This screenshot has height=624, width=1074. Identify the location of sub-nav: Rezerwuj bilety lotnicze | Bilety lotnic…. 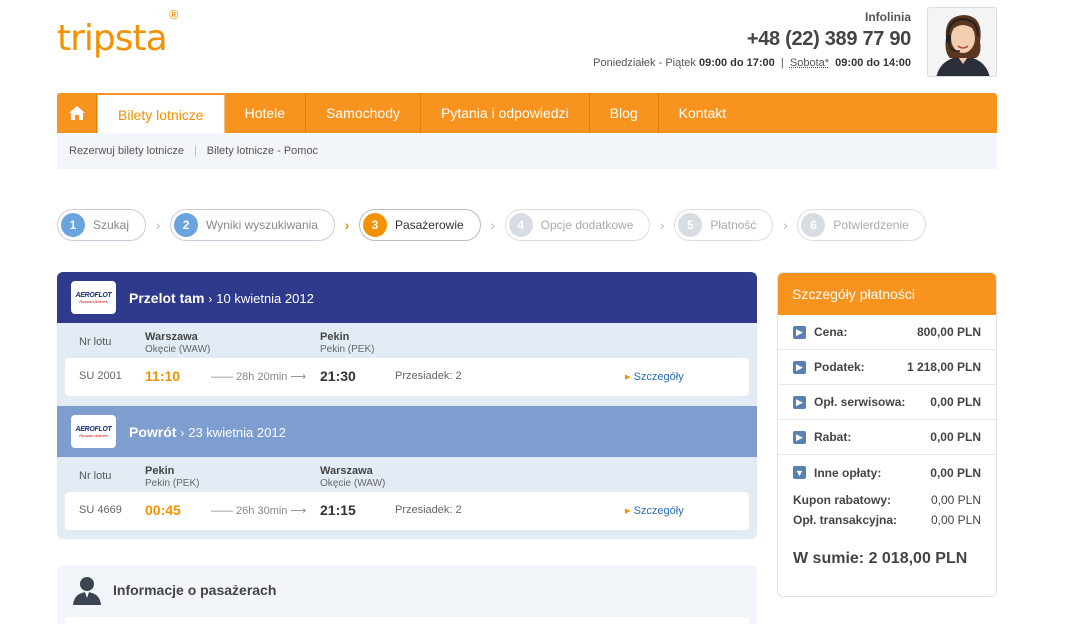
(527, 151).